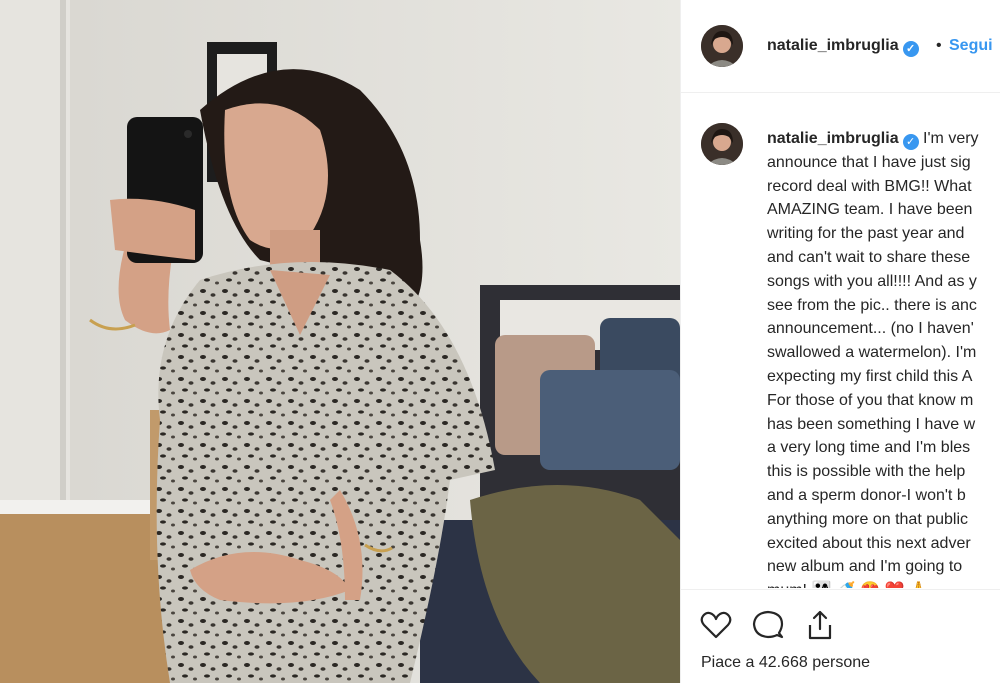  I want to click on post-username: natalie_imbruglia ✓, so click(843, 47).